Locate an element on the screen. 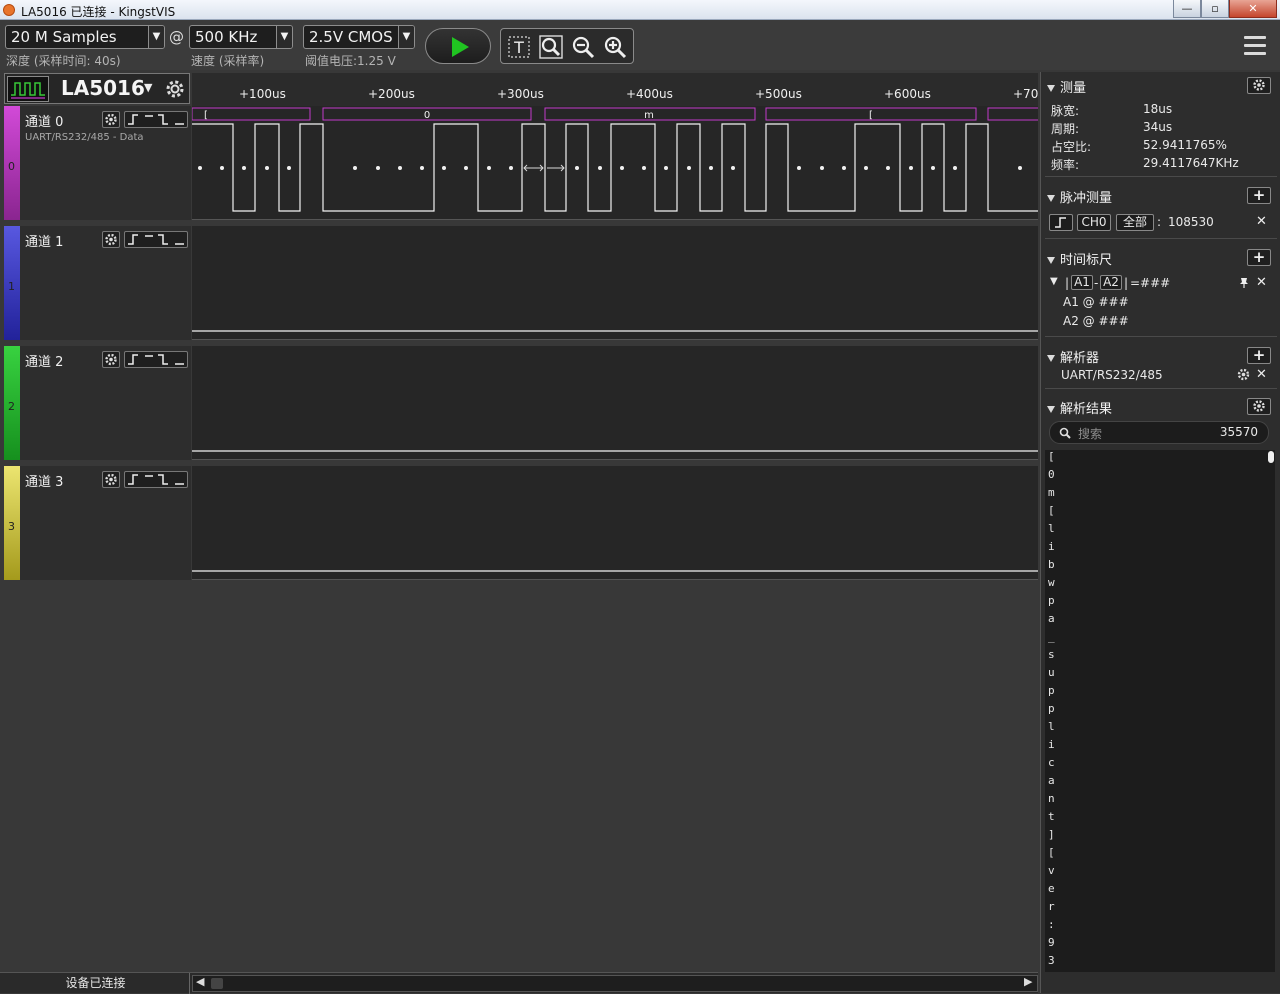 The image size is (1280, 994). result-item: w is located at coordinates (1156, 585).